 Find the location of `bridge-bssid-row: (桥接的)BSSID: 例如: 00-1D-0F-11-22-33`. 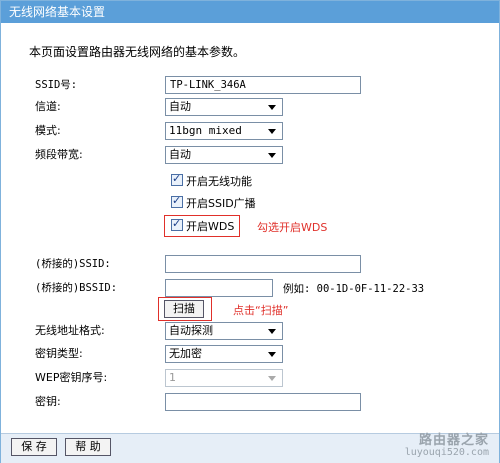

bridge-bssid-row: (桥接的)BSSID: 例如: 00-1D-0F-11-22-33 is located at coordinates (250, 288).